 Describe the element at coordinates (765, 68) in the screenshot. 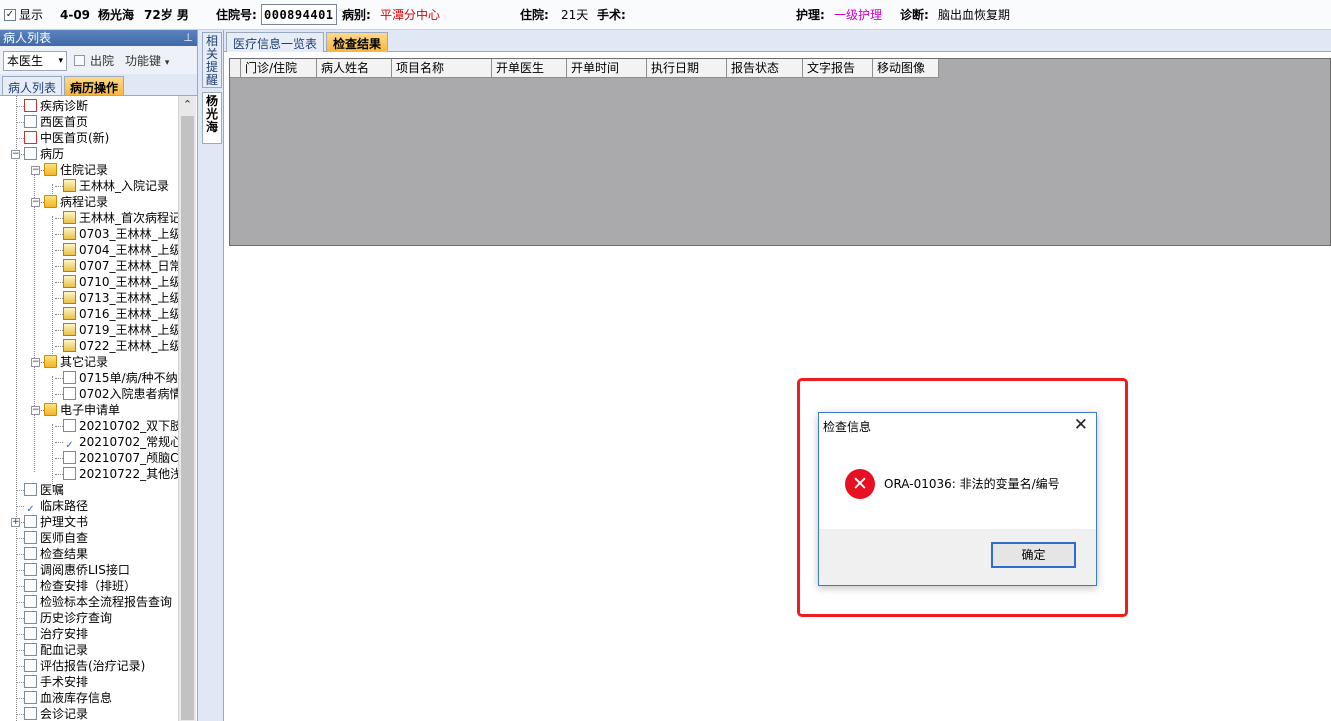

I see `column-header: 报告状态` at that location.